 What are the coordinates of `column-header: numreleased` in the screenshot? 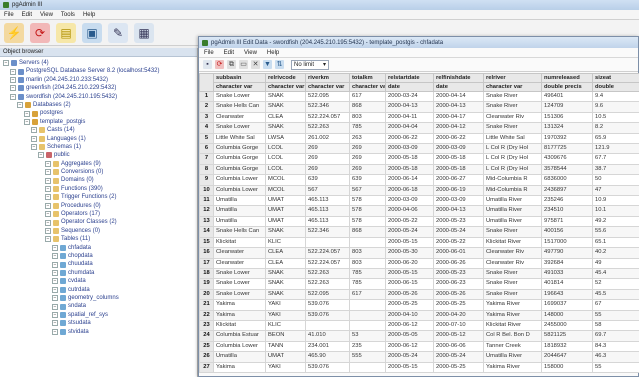 It's located at (567, 78).